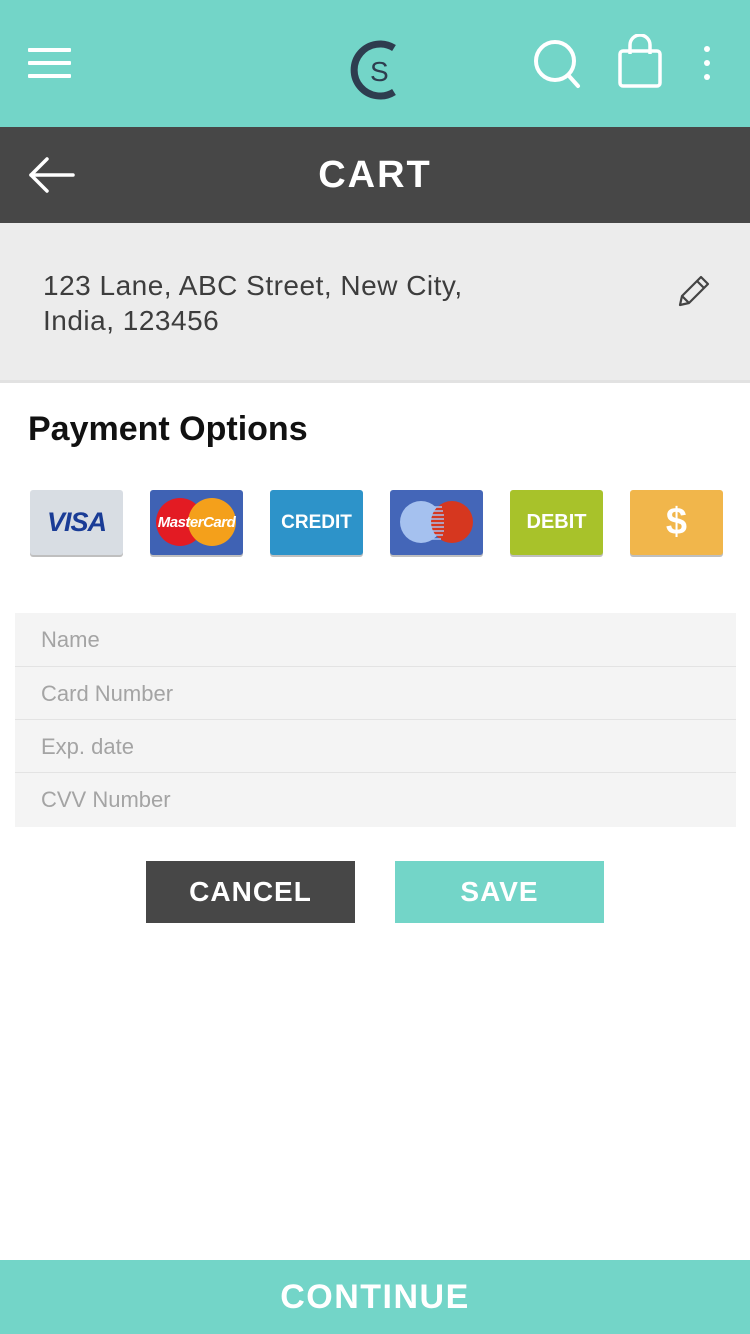 This screenshot has width=750, height=1334. Describe the element at coordinates (499, 892) in the screenshot. I see `save-button: SAVE` at that location.